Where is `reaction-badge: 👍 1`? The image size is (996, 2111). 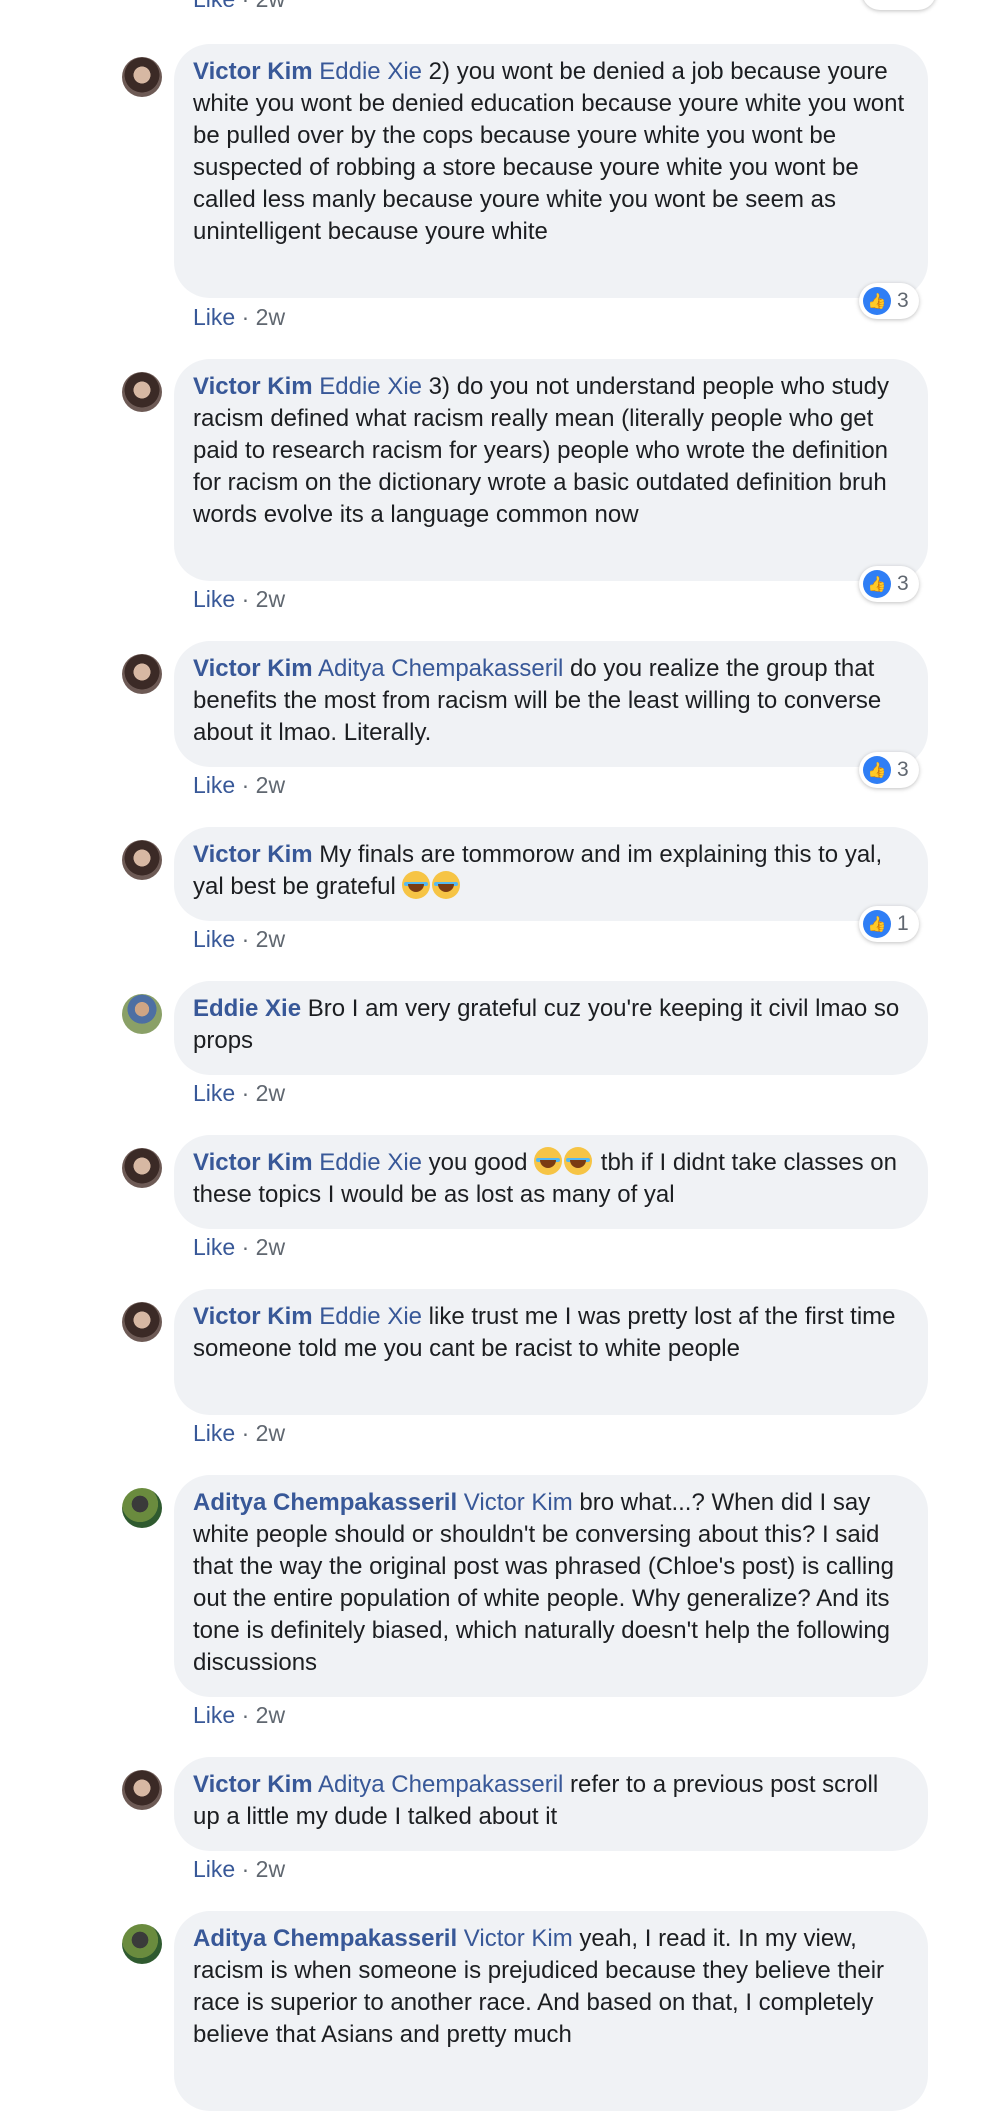
reaction-badge: 👍 1 is located at coordinates (889, 924).